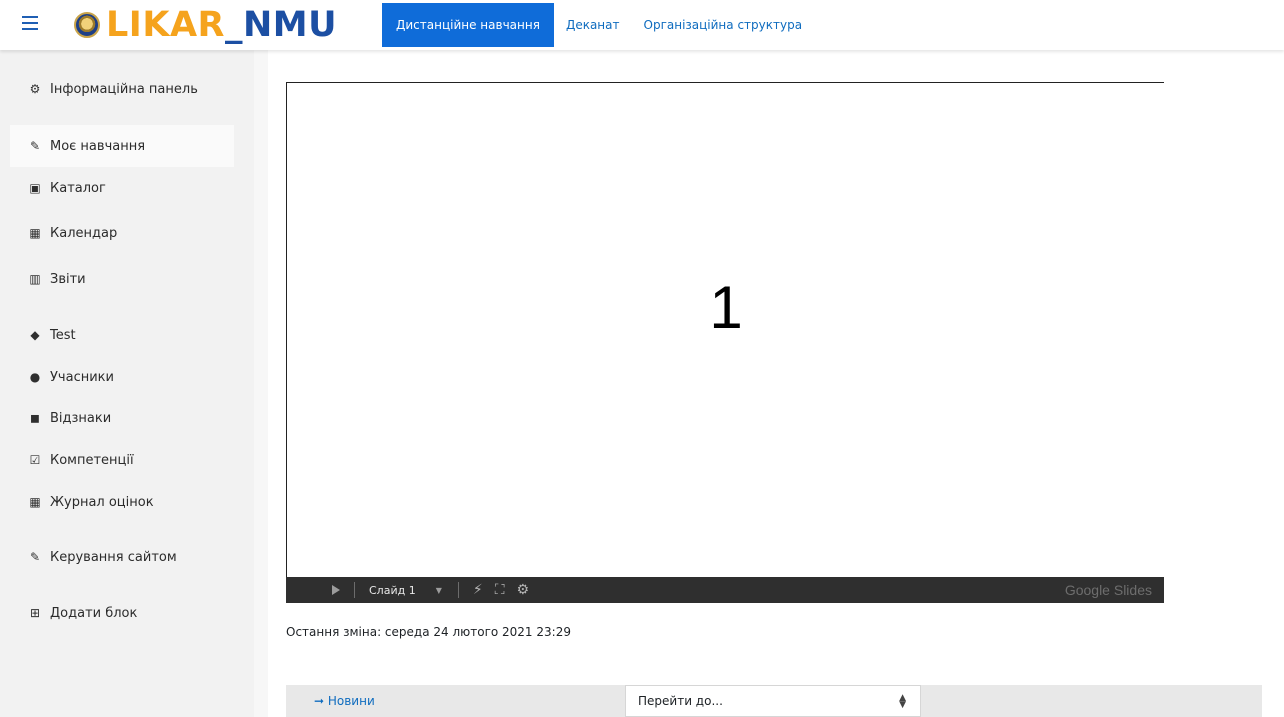 The image size is (1284, 717). What do you see at coordinates (902, 701) in the screenshot?
I see `select-caret-icon: ▲ ▼` at bounding box center [902, 701].